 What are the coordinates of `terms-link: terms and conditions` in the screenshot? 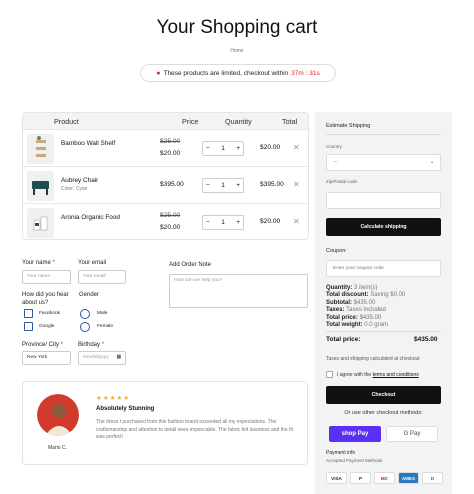 It's located at (396, 375).